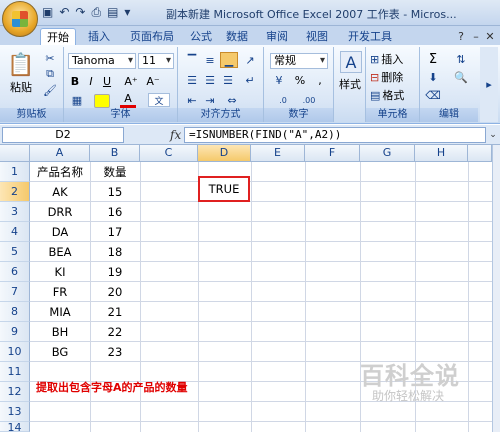  I want to click on comma-style-icon: ,, so click(320, 80).